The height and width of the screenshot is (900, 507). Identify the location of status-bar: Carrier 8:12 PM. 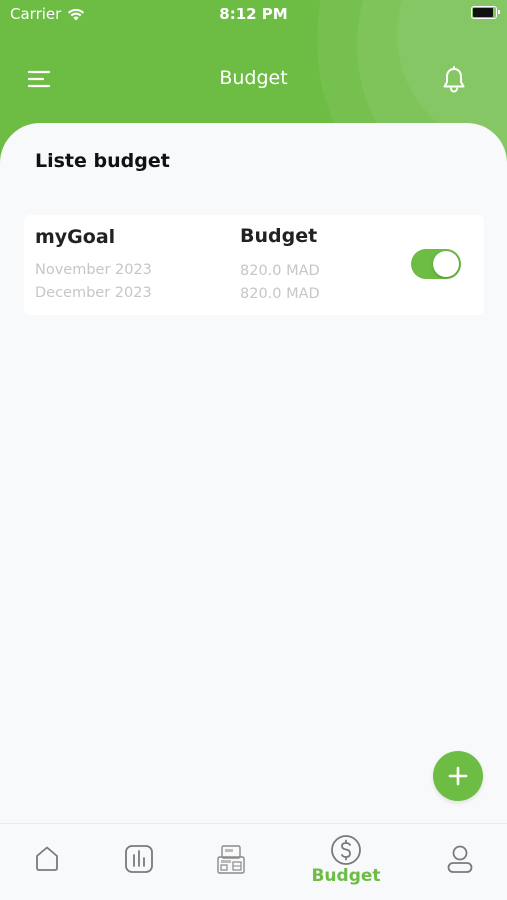
(253, 15).